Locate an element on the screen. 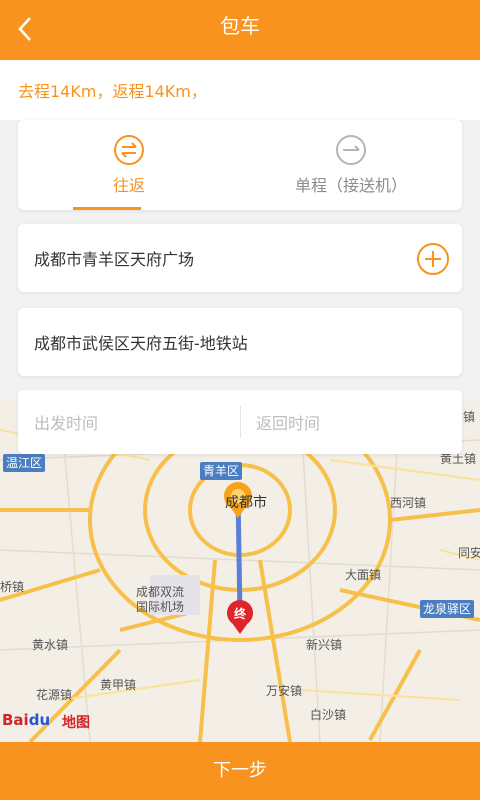 The image size is (480, 800). map-label-chengdu: 成都市 is located at coordinates (246, 503).